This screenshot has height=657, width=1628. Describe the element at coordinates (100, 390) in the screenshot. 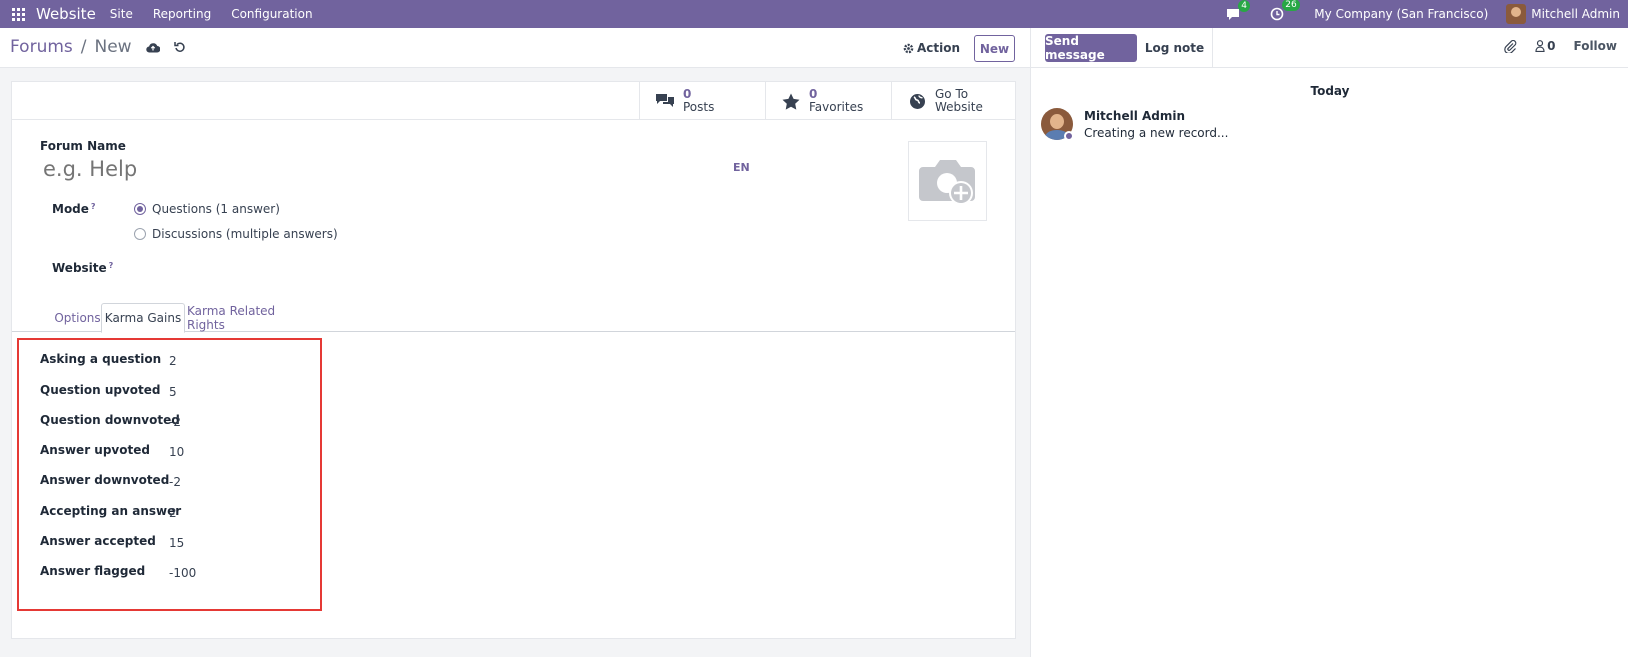

I see `karma-question-upvoted-label: Question upvoted` at that location.